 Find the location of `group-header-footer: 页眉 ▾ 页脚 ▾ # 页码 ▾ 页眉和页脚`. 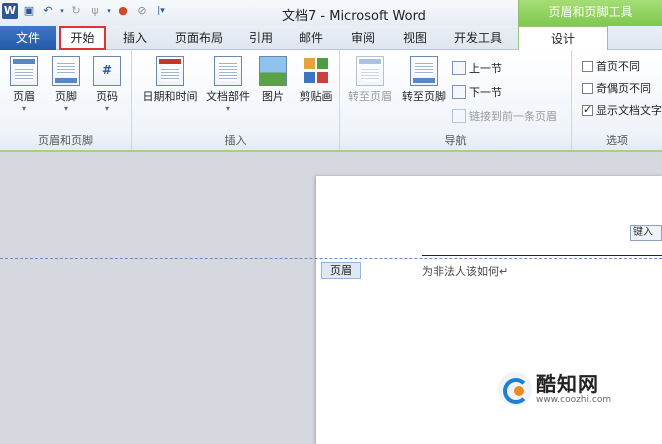

group-header-footer: 页眉 ▾ 页脚 ▾ # 页码 ▾ 页眉和页脚 is located at coordinates (66, 100).